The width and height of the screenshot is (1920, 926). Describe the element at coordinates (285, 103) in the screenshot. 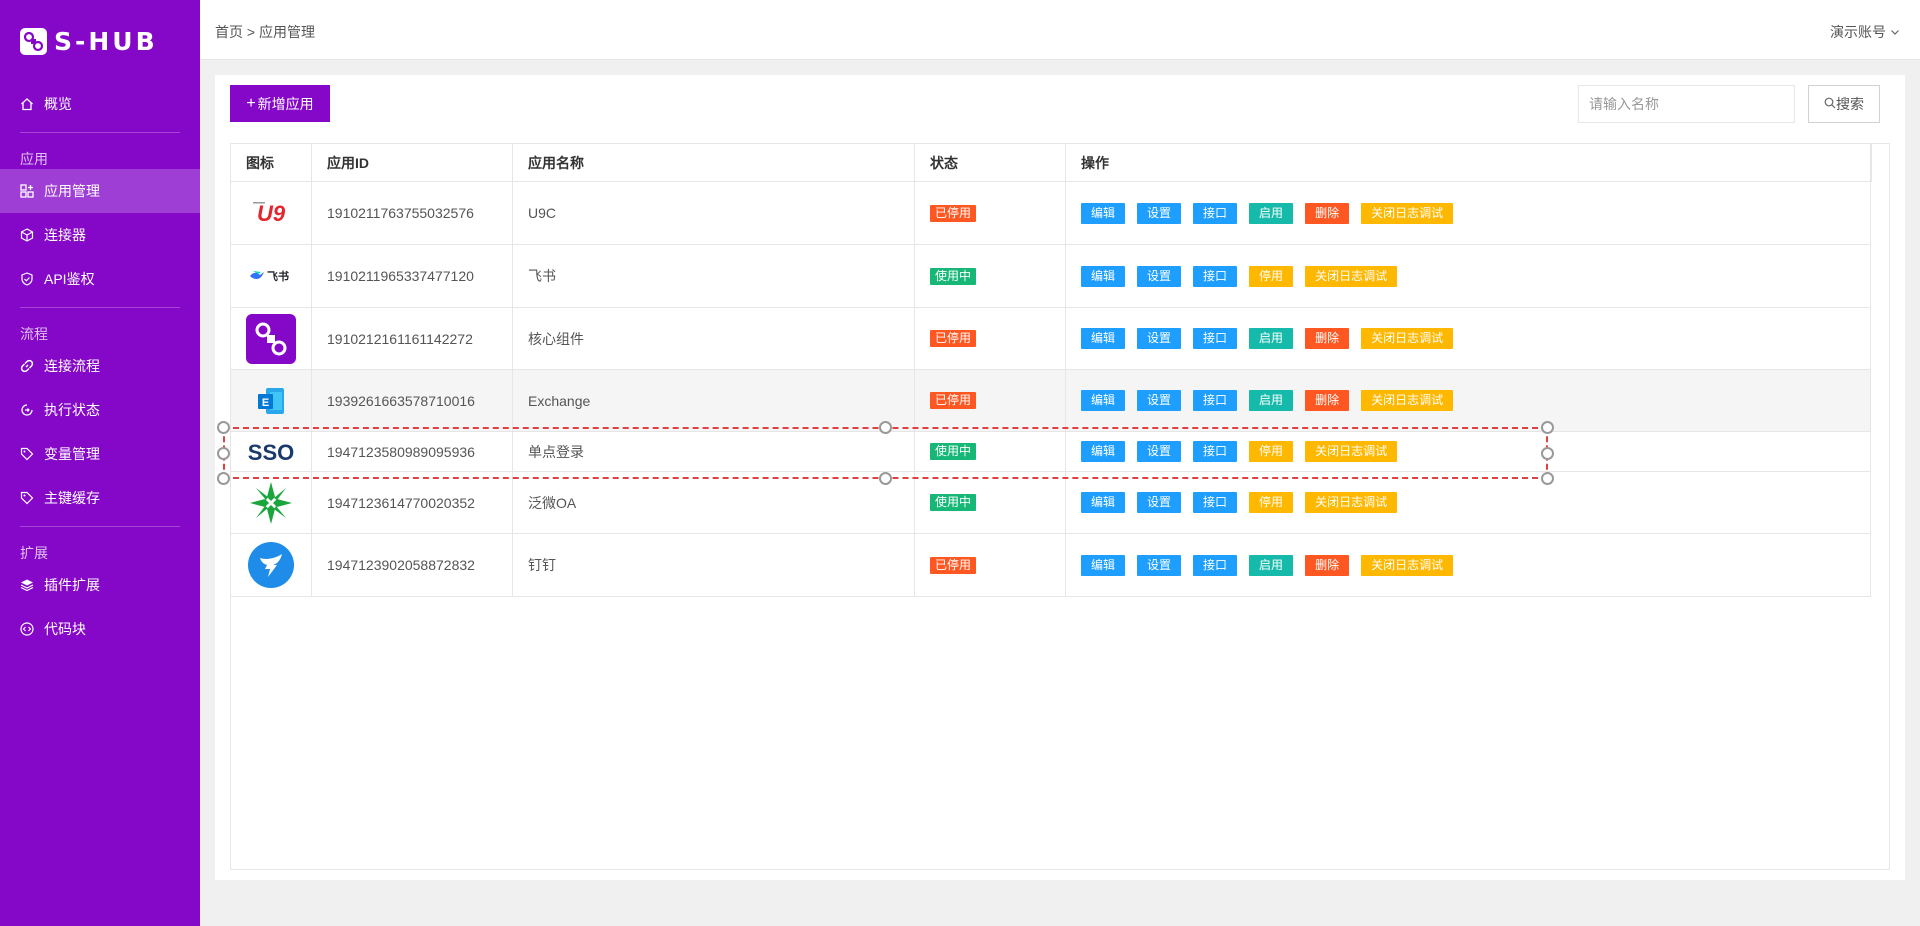

I see `add-app-label: 新增应用` at that location.